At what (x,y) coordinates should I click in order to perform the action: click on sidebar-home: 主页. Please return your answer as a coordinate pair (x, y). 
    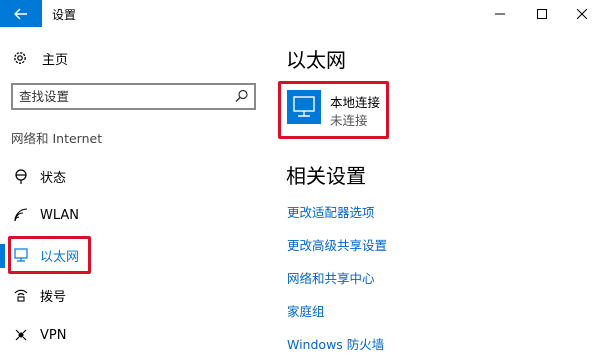
    Looking at the image, I should click on (40, 58).